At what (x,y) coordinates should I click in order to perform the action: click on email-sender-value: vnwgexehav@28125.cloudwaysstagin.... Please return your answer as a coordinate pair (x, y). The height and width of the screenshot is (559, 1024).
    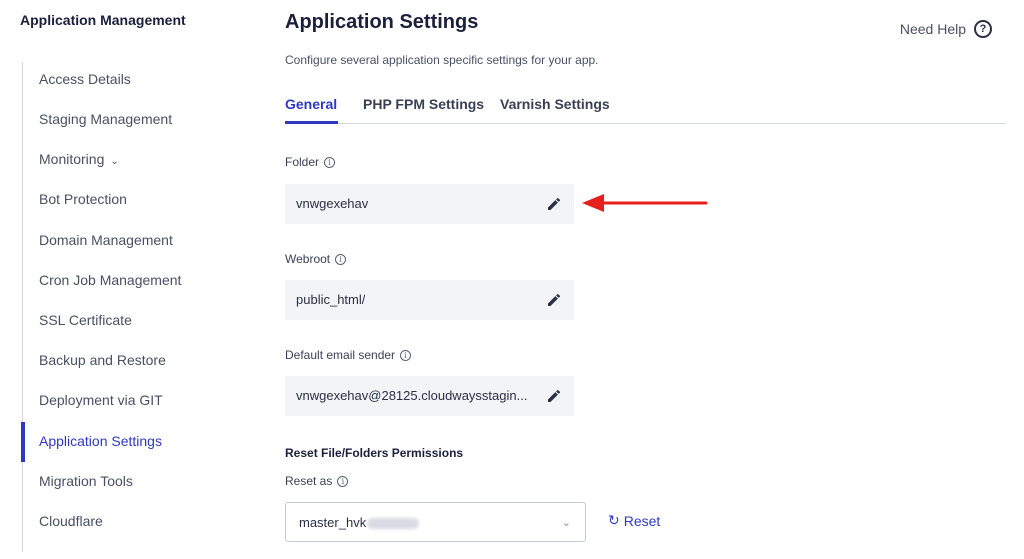
    Looking at the image, I should click on (412, 395).